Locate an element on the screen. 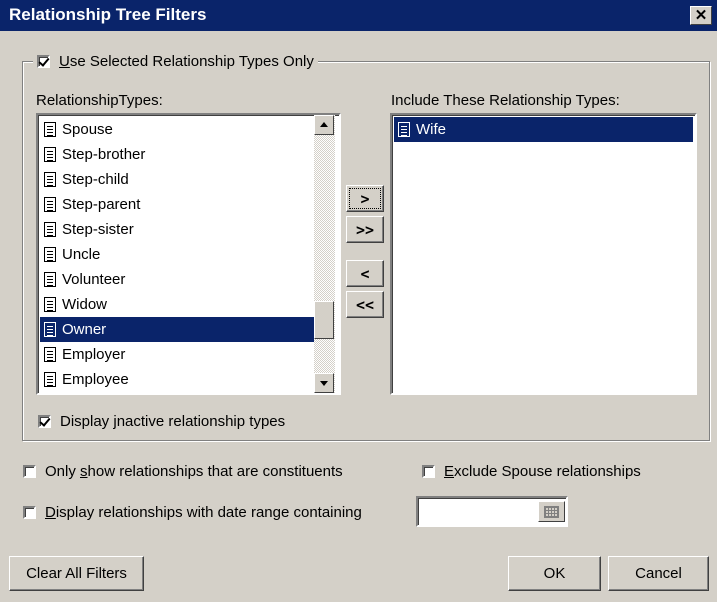  window-title: Relationship Tree Filters is located at coordinates (108, 14).